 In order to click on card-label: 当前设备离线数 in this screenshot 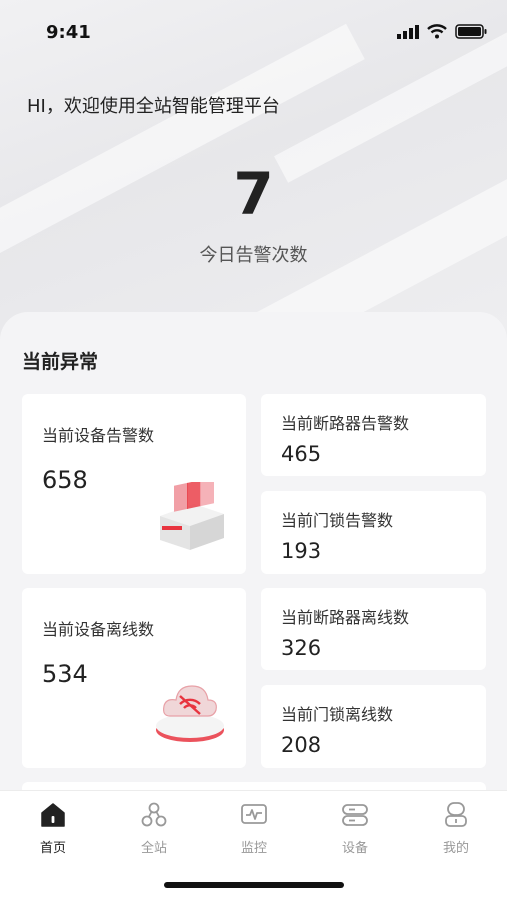, I will do `click(98, 629)`.